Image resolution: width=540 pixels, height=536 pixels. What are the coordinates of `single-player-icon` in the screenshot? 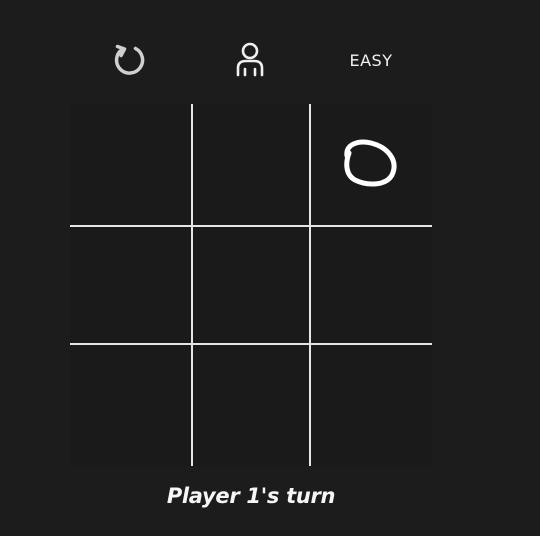 It's located at (250, 59).